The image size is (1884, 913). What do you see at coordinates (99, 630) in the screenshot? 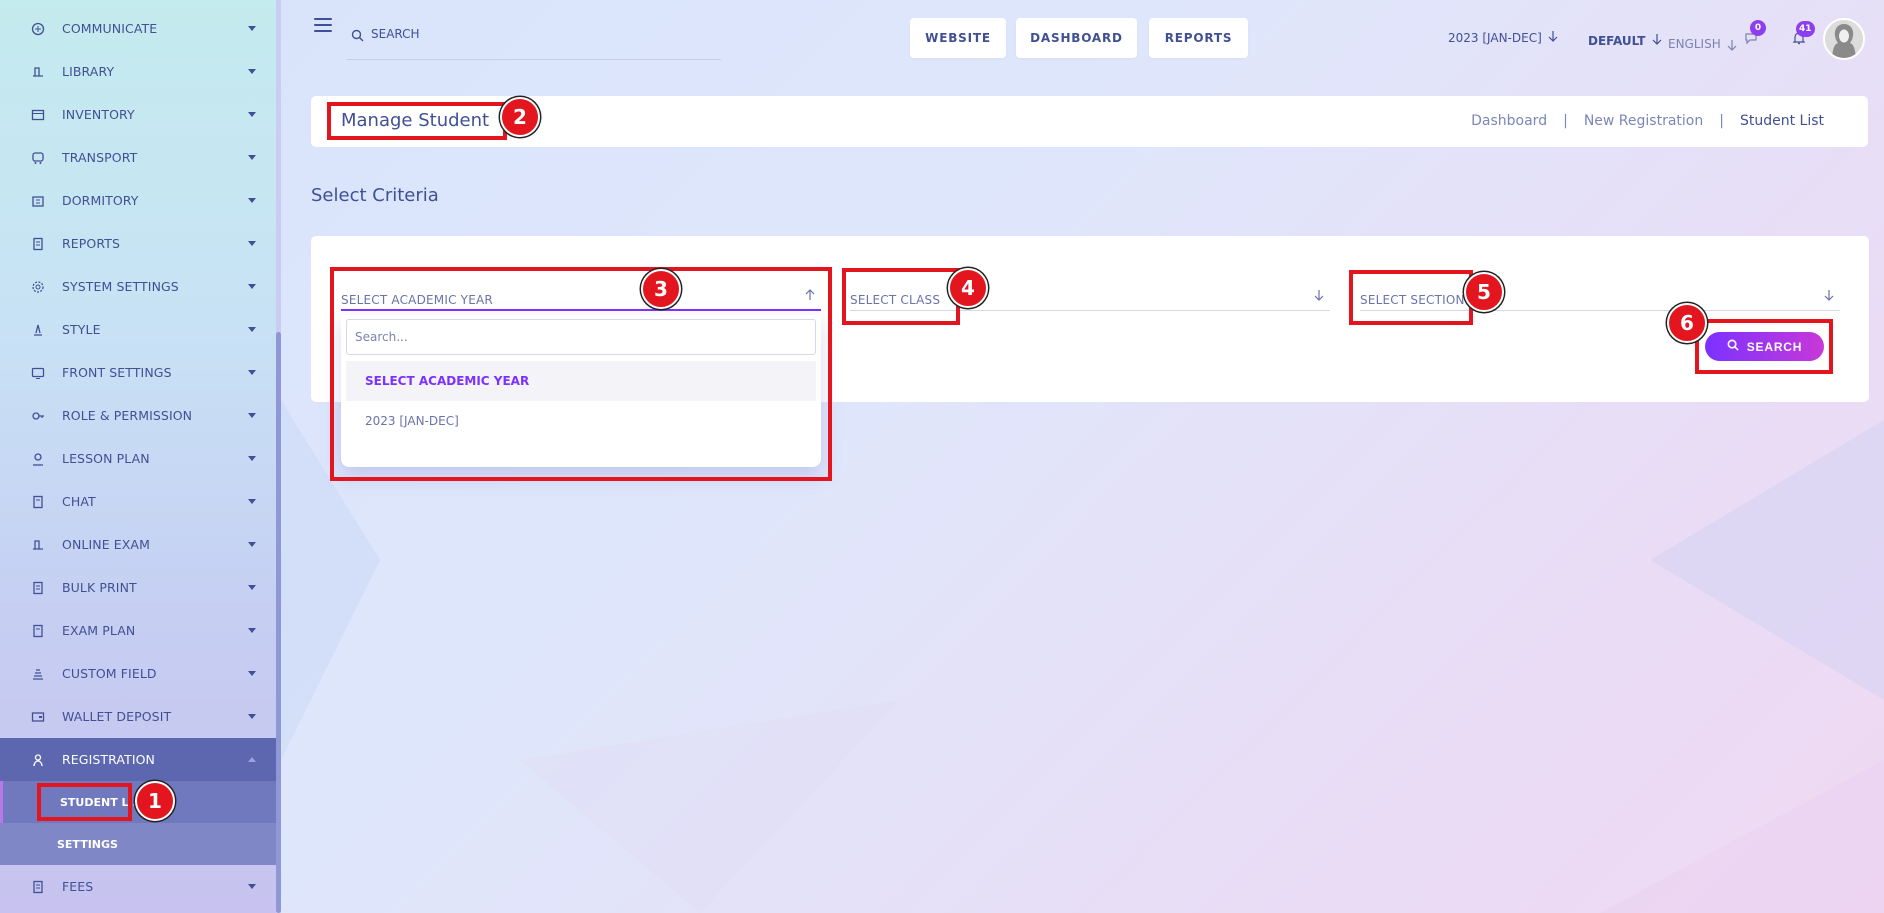
I see `sidebar-item-label: EXAM PLAN` at bounding box center [99, 630].